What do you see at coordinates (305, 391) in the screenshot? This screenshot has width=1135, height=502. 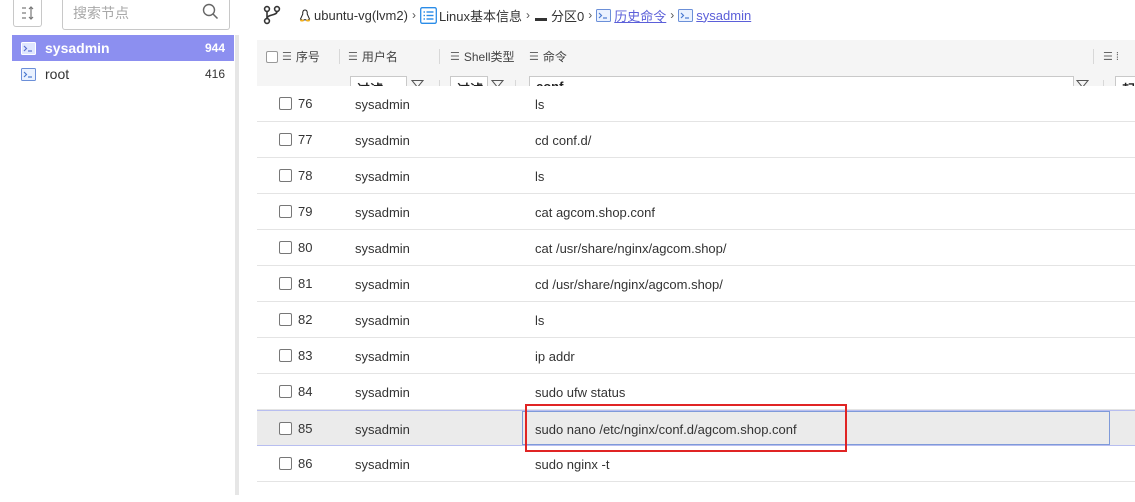 I see `row-seq: 84` at bounding box center [305, 391].